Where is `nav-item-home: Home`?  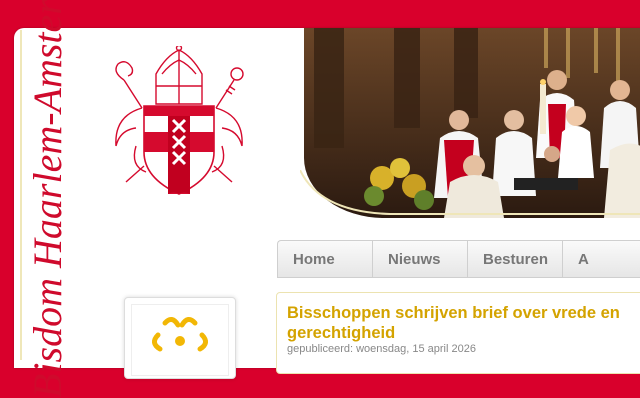
nav-item-home: Home is located at coordinates (324, 259).